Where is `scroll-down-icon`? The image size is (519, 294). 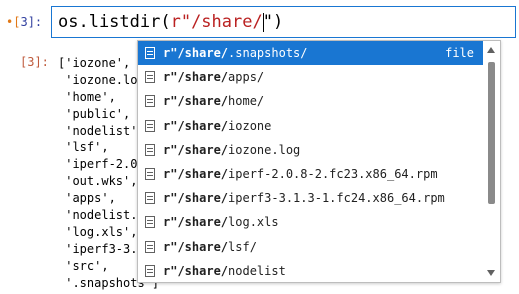 scroll-down-icon is located at coordinates (491, 273).